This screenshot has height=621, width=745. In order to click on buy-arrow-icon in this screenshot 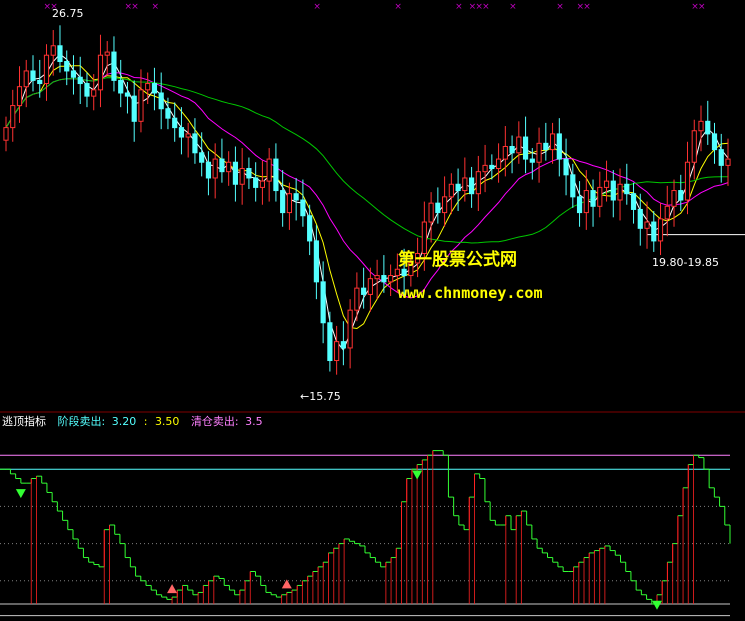, I will do `click(286, 584)`.